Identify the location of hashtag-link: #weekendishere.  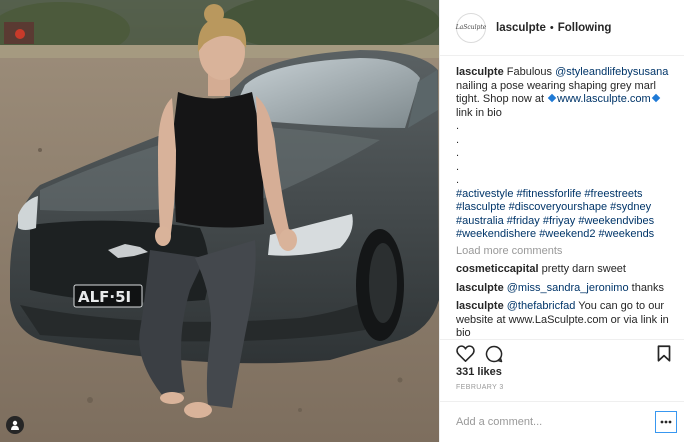
(496, 234).